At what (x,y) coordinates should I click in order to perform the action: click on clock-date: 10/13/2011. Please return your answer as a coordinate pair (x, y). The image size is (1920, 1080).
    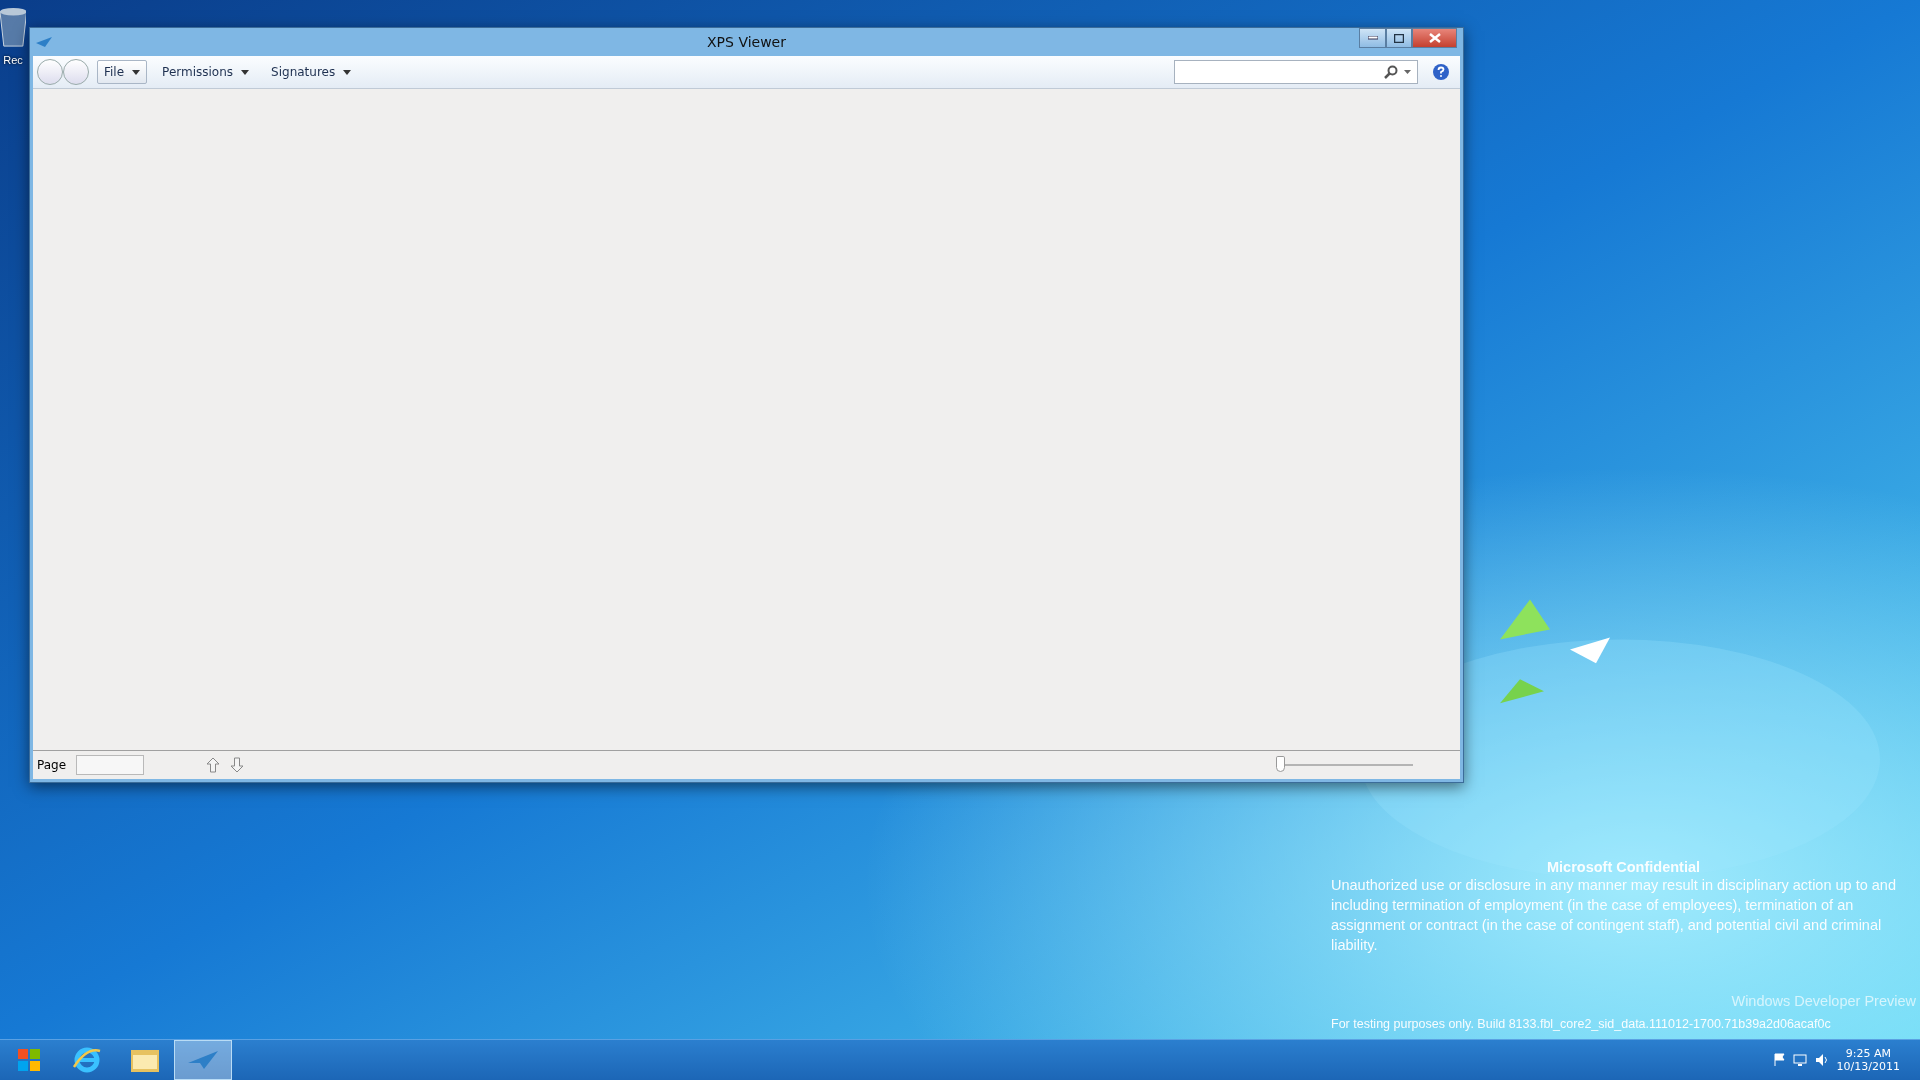
    Looking at the image, I should click on (1868, 1066).